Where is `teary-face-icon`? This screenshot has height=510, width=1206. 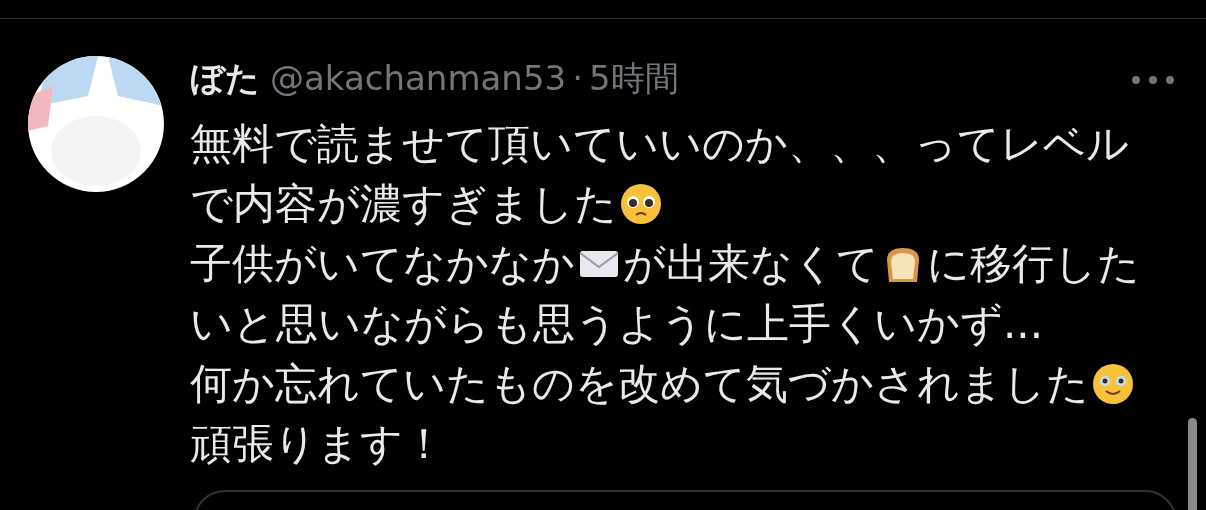
teary-face-icon is located at coordinates (1113, 384).